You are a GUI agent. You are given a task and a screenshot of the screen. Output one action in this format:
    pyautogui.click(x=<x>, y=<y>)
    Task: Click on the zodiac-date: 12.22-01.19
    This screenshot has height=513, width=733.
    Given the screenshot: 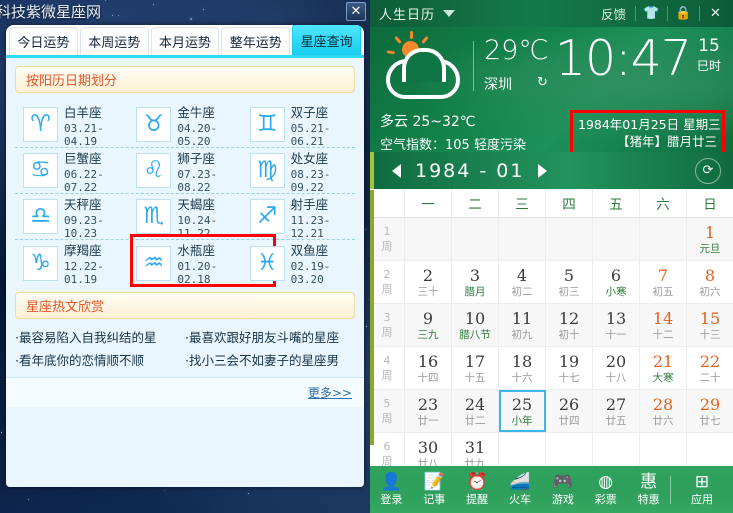 What is the action you would take?
    pyautogui.click(x=84, y=273)
    